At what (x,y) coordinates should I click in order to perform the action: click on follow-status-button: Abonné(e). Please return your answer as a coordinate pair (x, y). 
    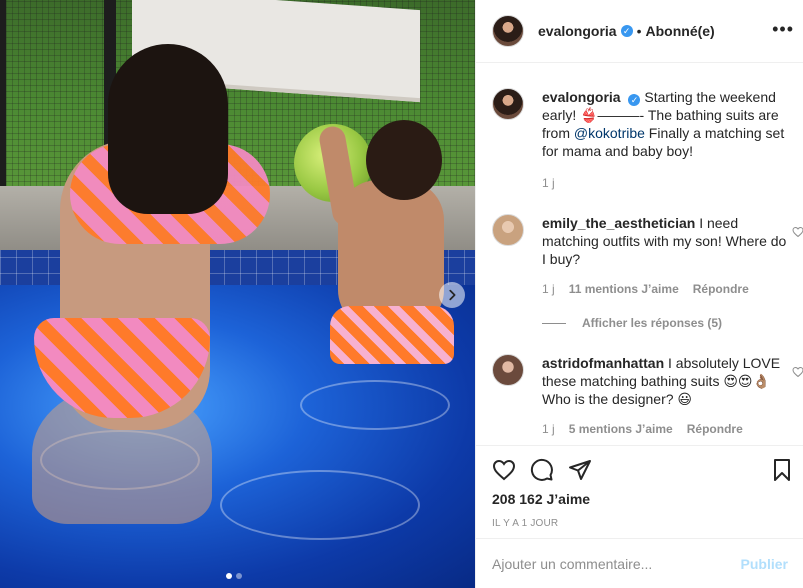
    Looking at the image, I should click on (680, 31).